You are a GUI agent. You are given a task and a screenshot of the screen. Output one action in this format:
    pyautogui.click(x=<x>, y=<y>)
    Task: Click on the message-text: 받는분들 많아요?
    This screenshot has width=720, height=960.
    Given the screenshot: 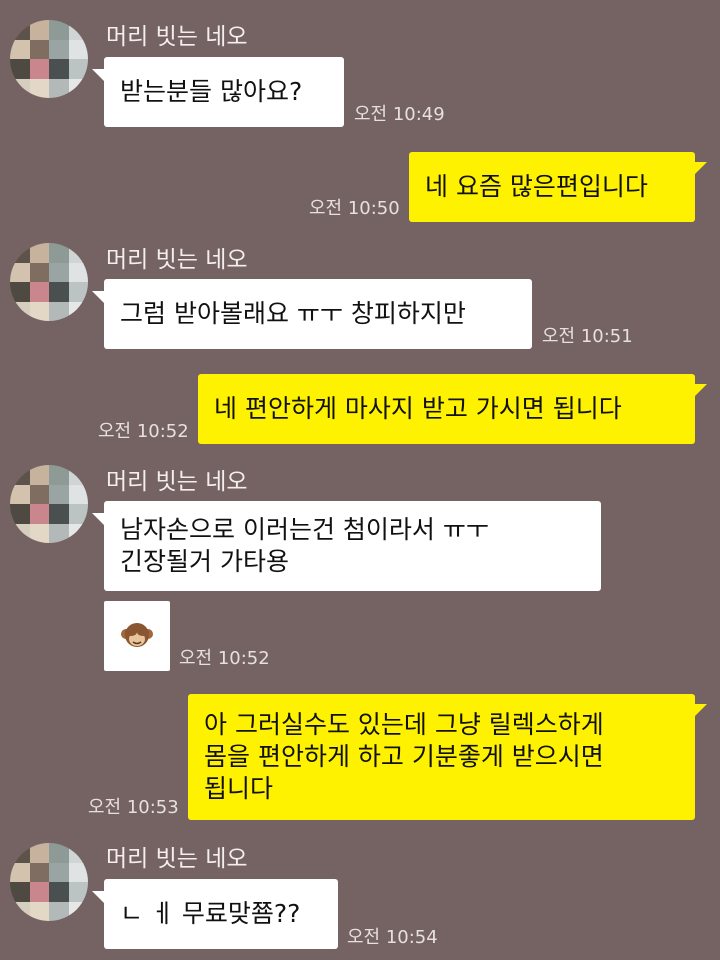 What is the action you would take?
    pyautogui.click(x=211, y=91)
    